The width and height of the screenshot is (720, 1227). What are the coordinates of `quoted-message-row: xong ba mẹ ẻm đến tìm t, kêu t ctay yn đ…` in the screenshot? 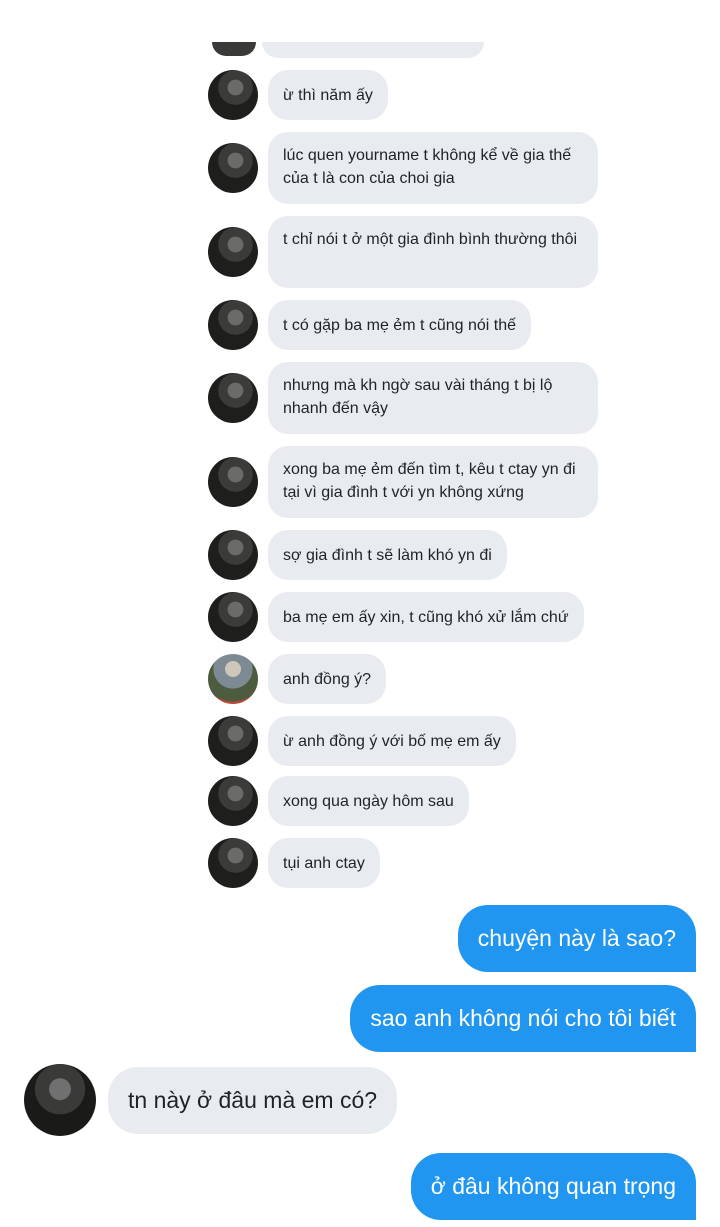 It's located at (403, 482).